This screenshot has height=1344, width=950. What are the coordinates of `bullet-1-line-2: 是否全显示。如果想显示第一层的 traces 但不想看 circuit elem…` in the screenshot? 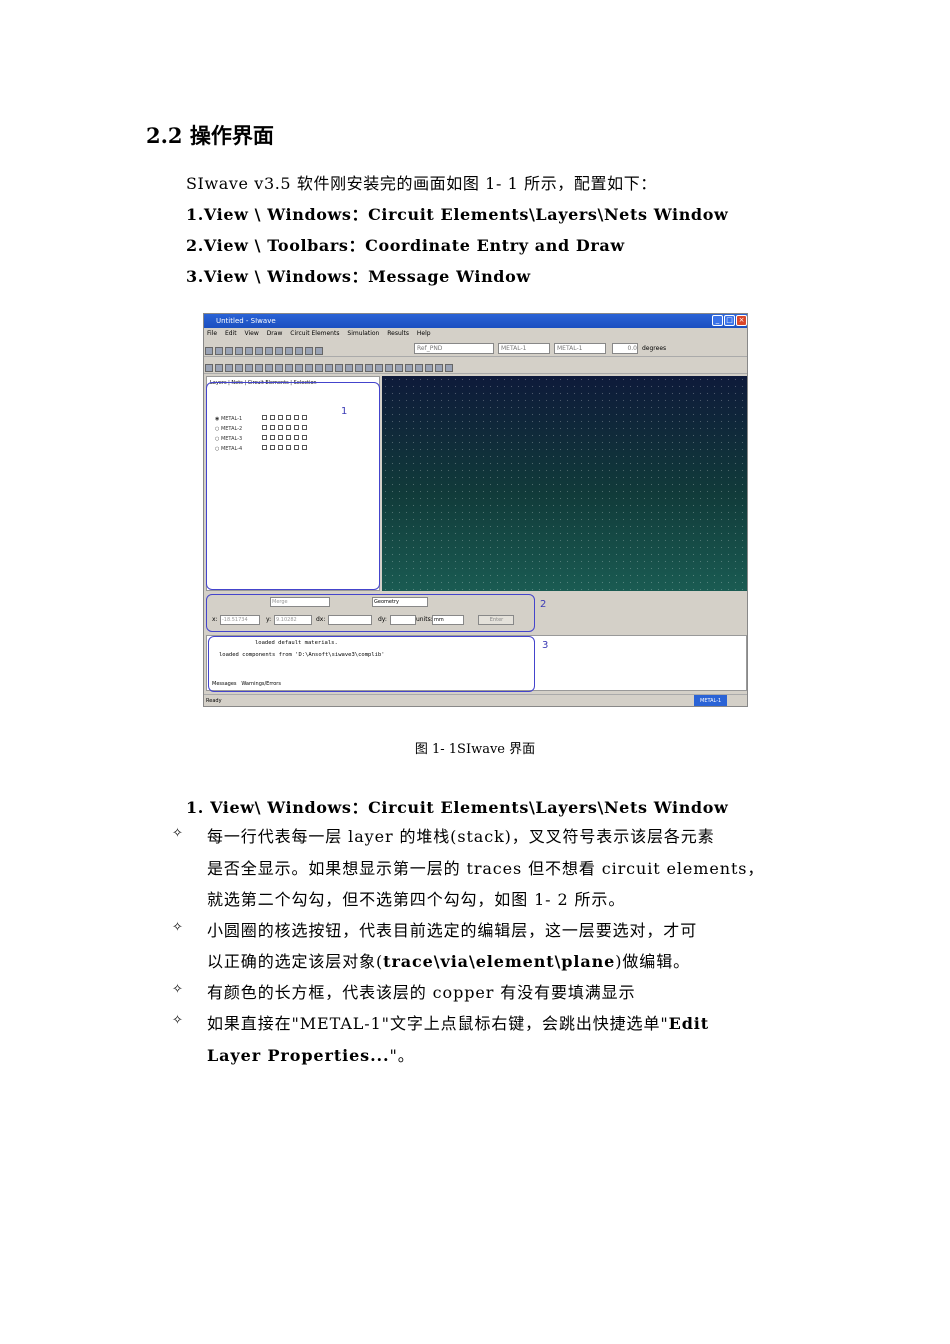 It's located at (486, 868).